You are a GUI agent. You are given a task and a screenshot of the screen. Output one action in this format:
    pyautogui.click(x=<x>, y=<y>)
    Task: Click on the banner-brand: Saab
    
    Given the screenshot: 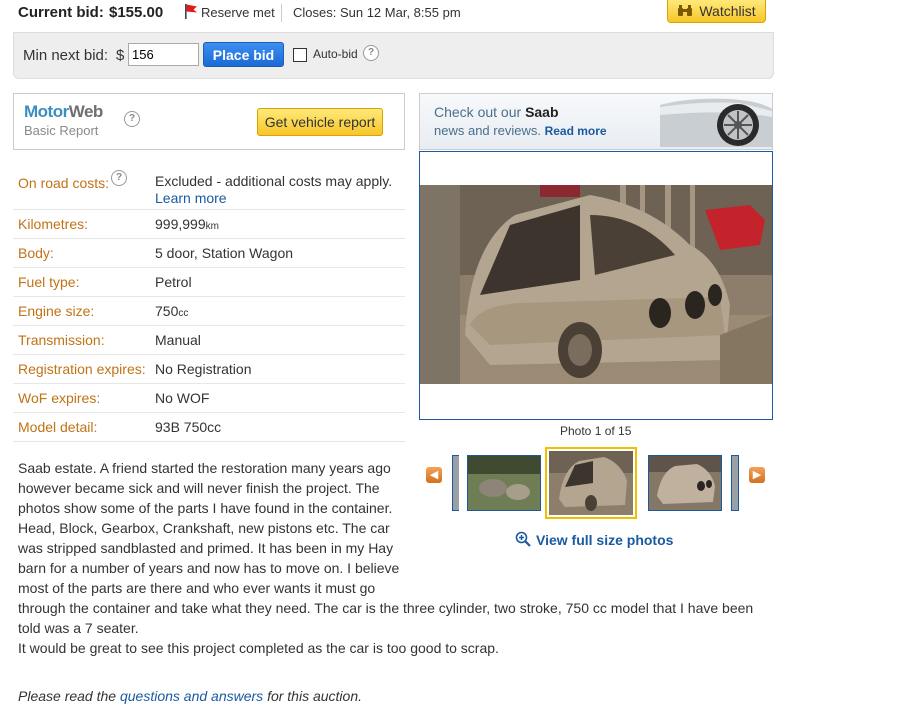 What is the action you would take?
    pyautogui.click(x=542, y=112)
    